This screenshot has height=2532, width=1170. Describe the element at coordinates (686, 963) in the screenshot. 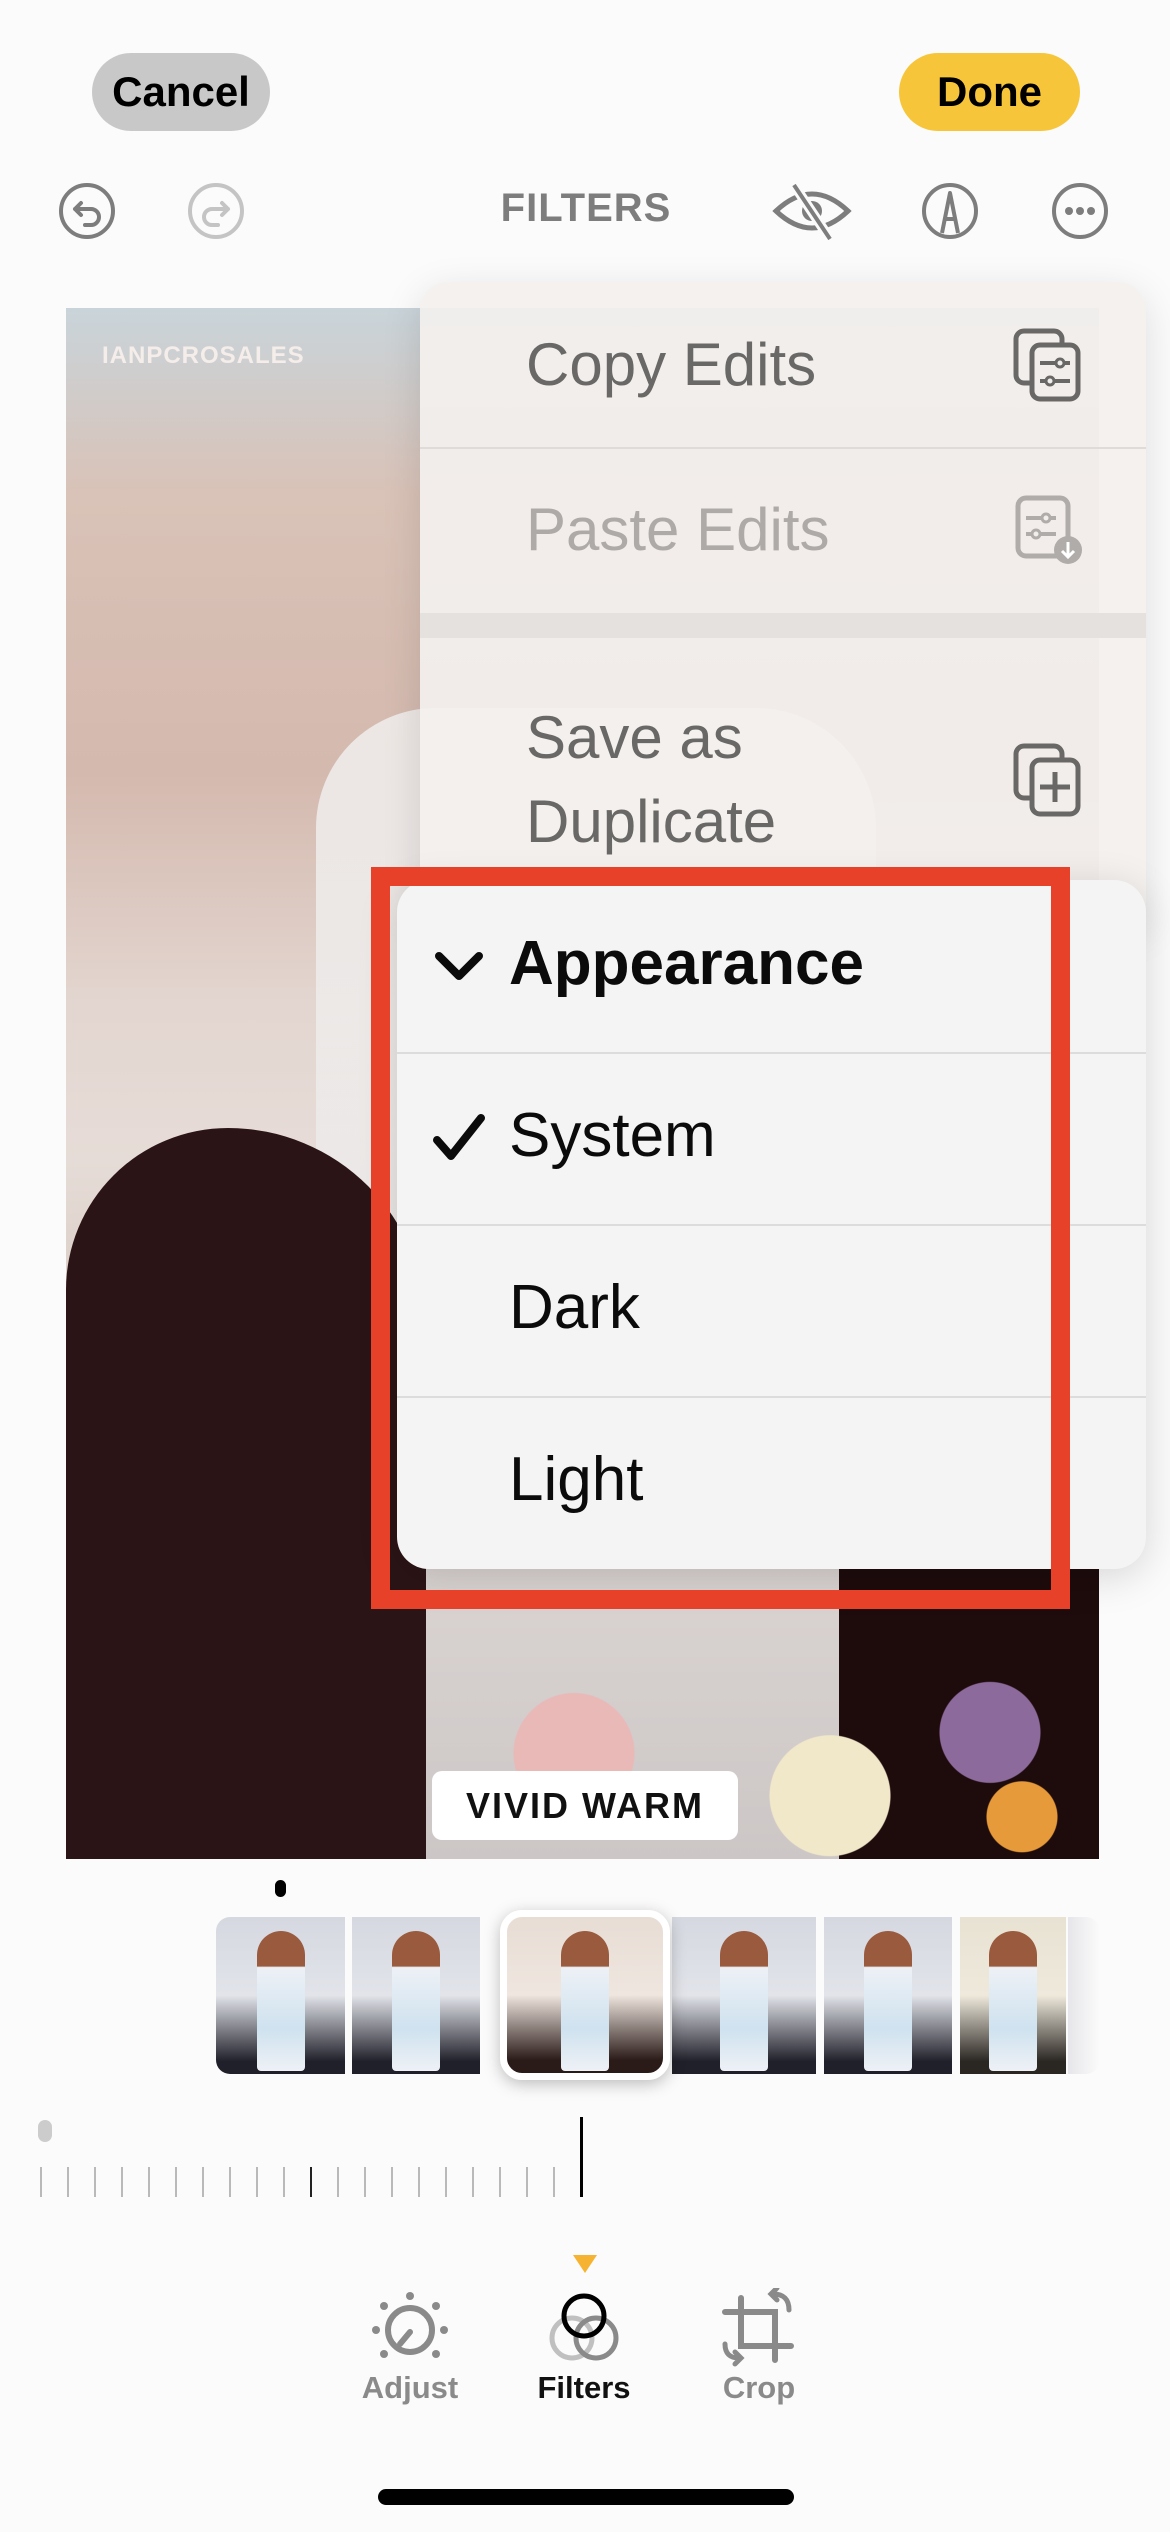

I see `appearance-header-label: Appearance` at that location.